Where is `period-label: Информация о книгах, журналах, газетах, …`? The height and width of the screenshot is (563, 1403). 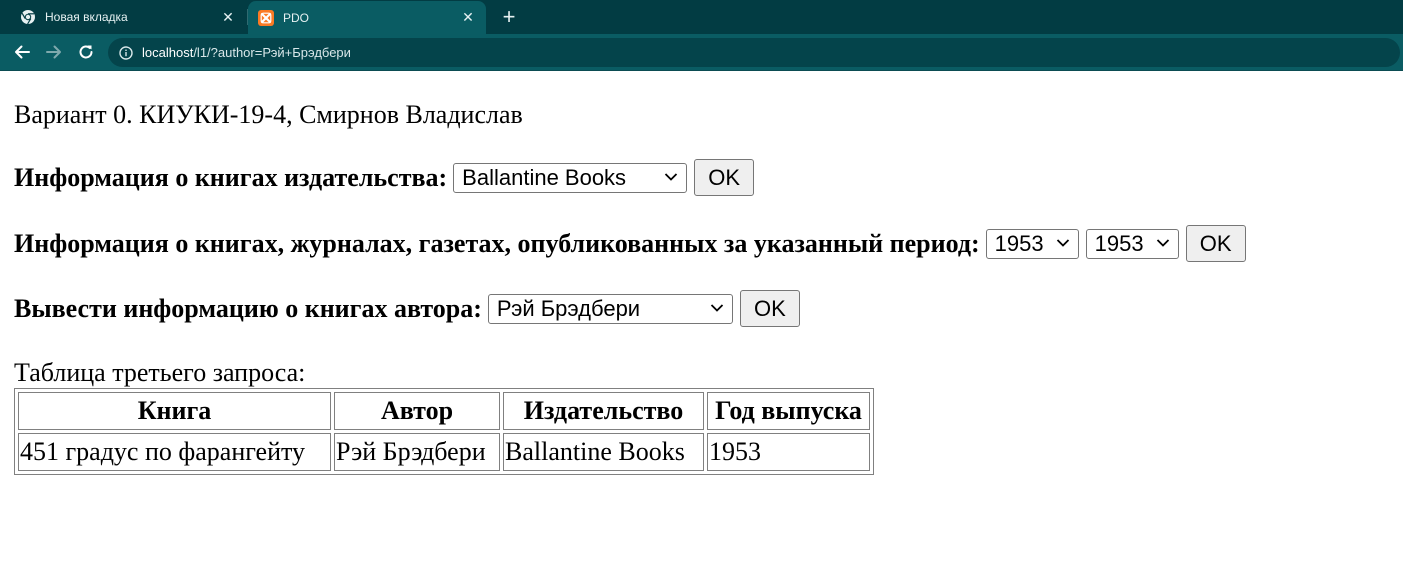
period-label: Информация о книгах, журналах, газетах, … is located at coordinates (497, 243).